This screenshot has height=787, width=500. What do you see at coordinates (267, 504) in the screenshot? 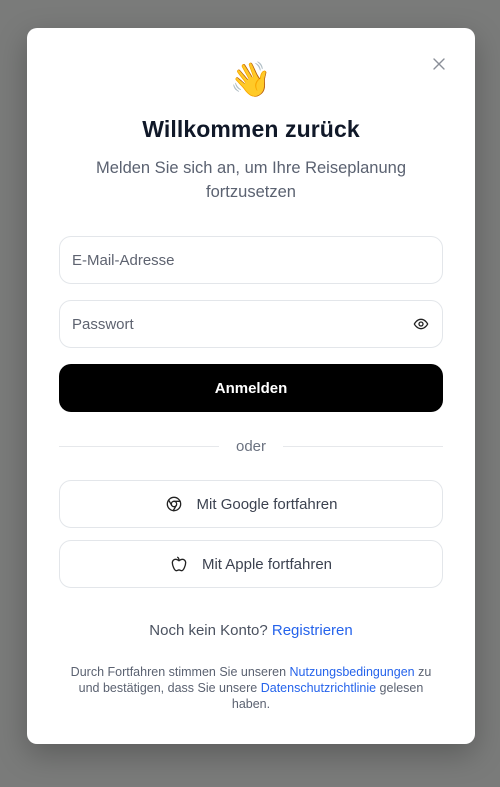
I see `google-login-label: Mit Google fortfahren` at bounding box center [267, 504].